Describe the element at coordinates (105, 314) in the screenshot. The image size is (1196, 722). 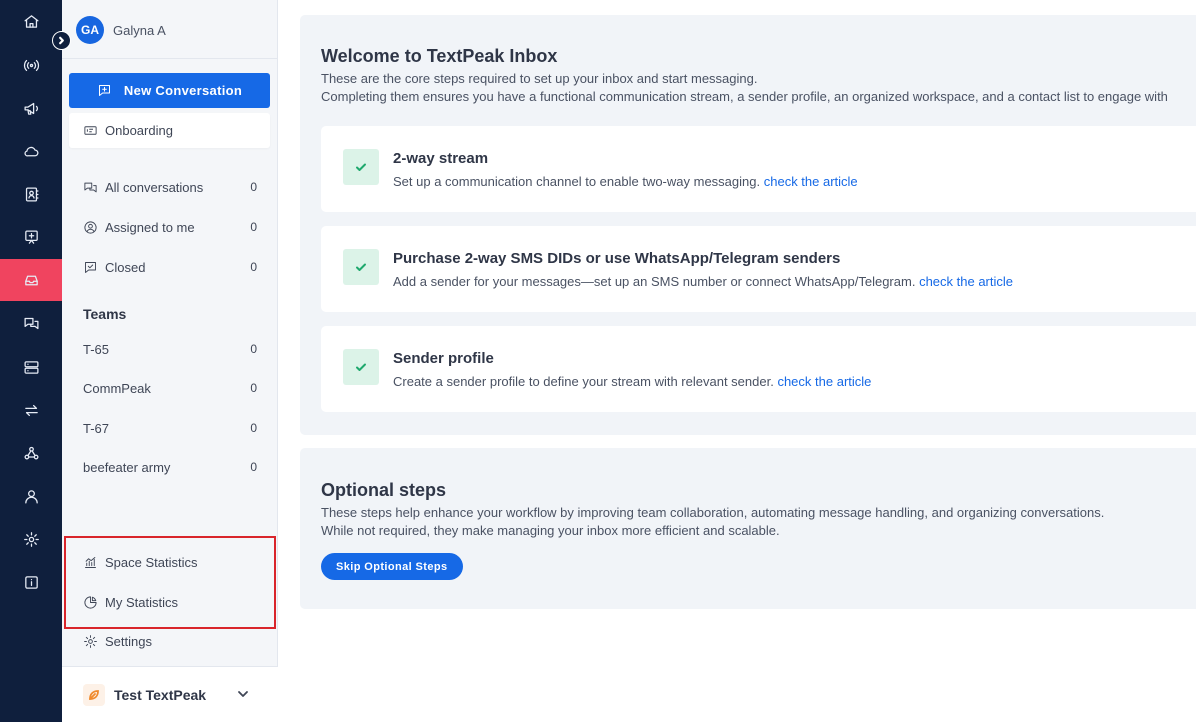
I see `teams-heading: Teams` at that location.